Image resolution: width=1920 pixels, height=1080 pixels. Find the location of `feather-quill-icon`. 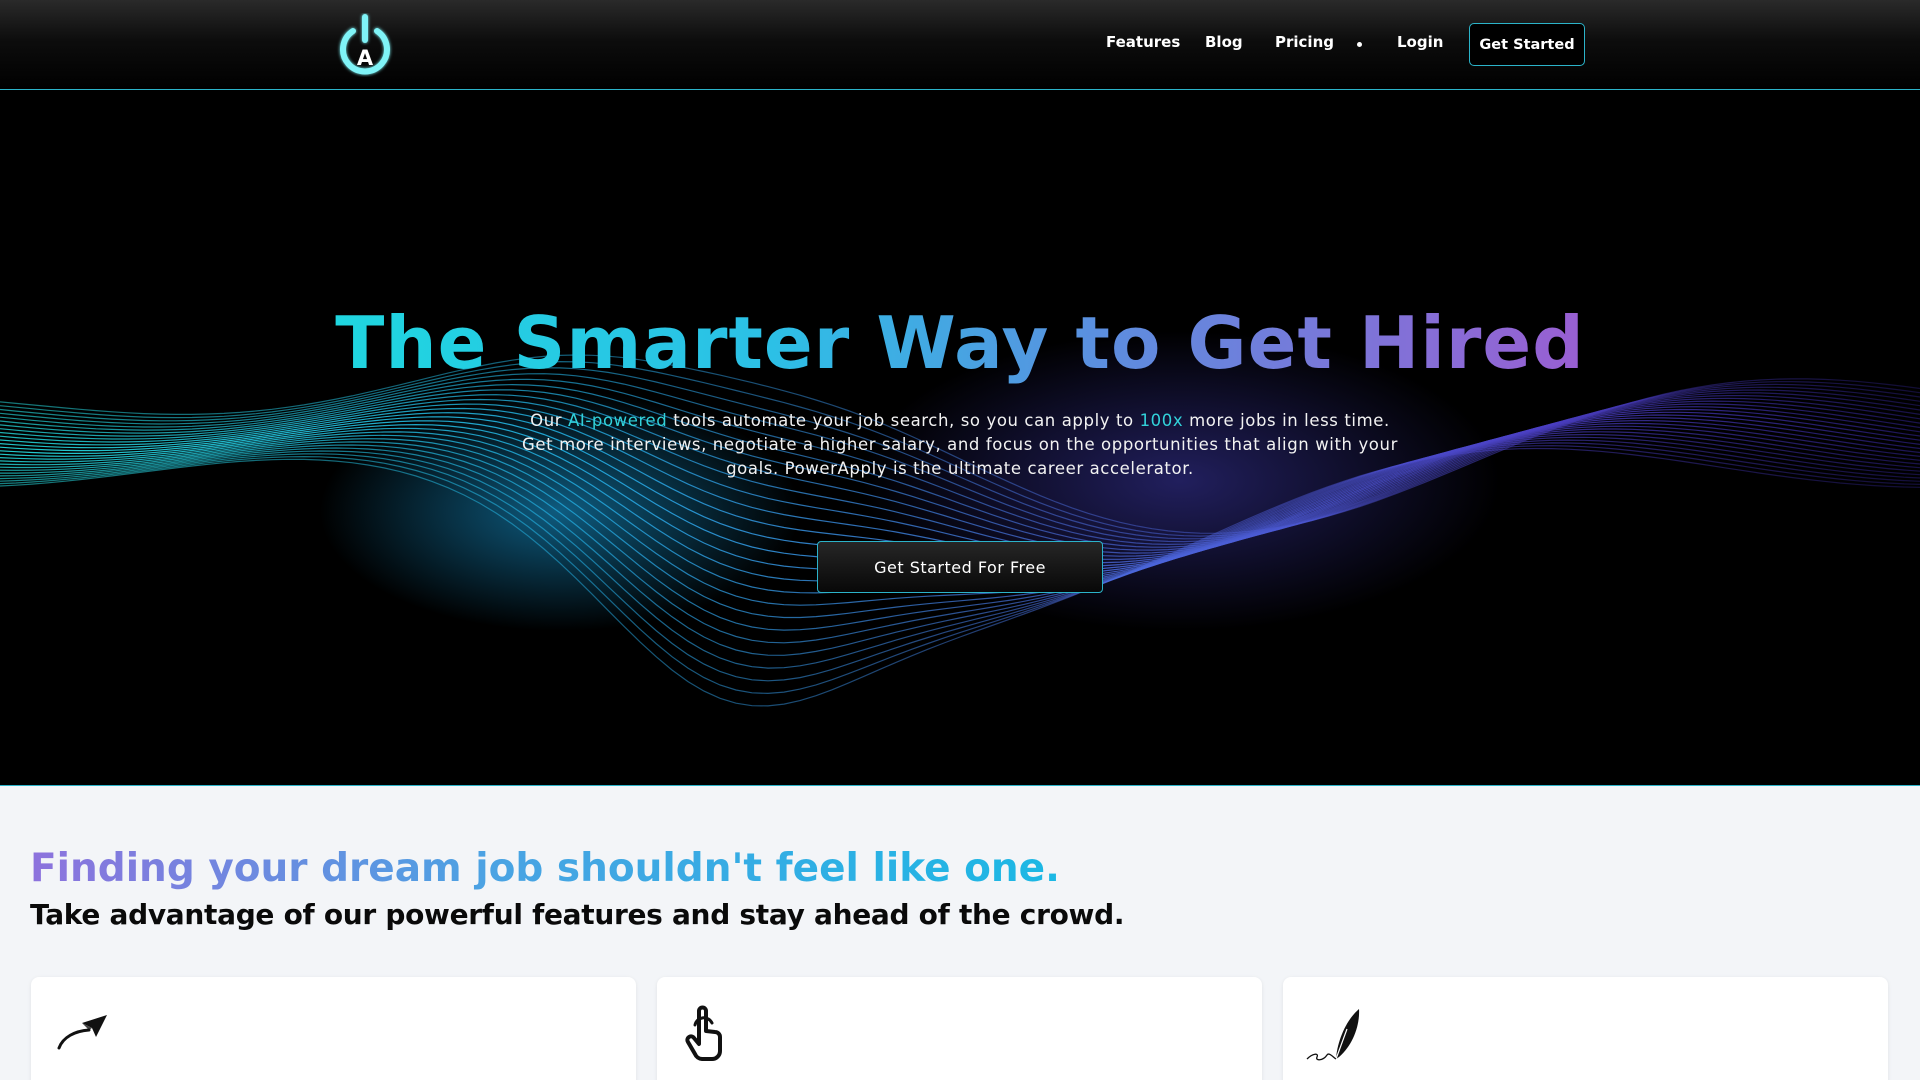

feather-quill-icon is located at coordinates (1333, 1035).